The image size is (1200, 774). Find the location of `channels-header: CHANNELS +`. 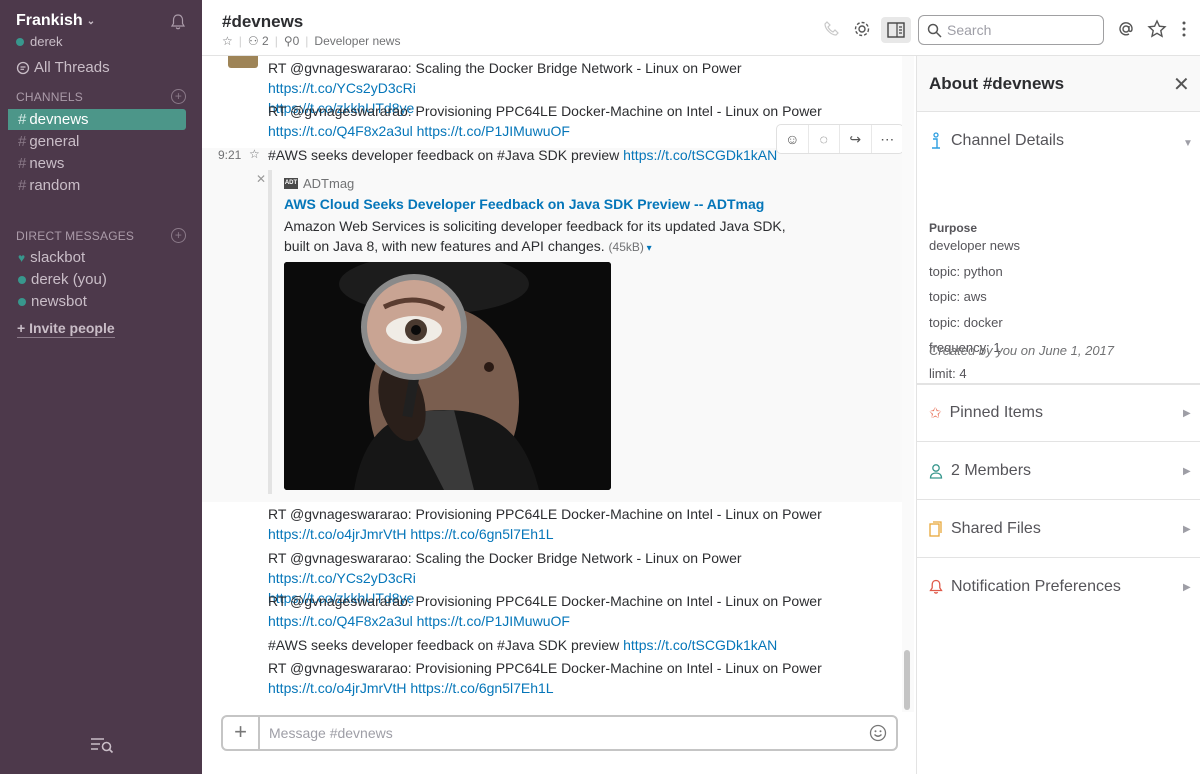

channels-header: CHANNELS + is located at coordinates (101, 96).